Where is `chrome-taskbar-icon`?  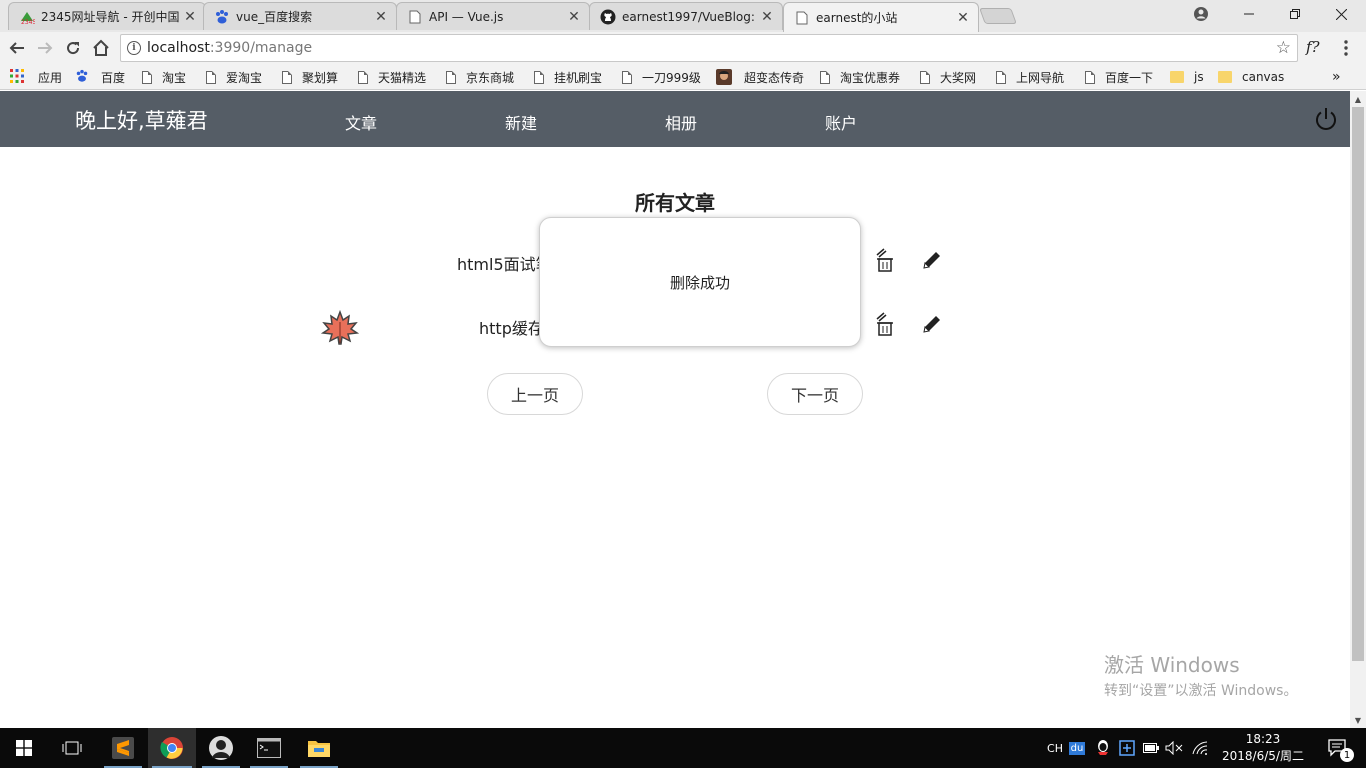
chrome-taskbar-icon is located at coordinates (172, 748).